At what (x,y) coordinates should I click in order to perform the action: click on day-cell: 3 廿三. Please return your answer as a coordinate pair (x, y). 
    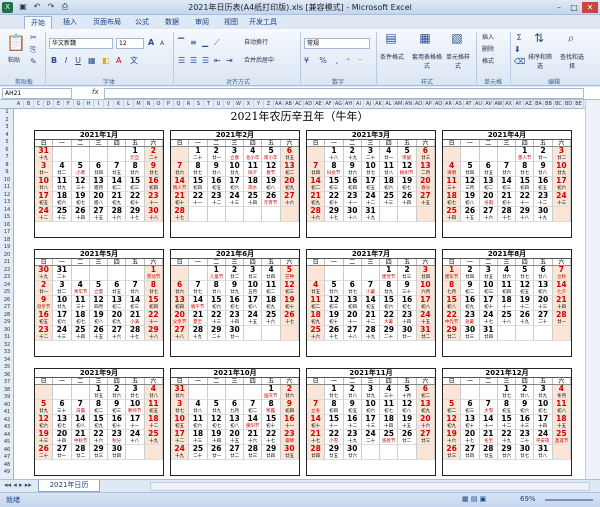
    Looking at the image, I should click on (253, 273).